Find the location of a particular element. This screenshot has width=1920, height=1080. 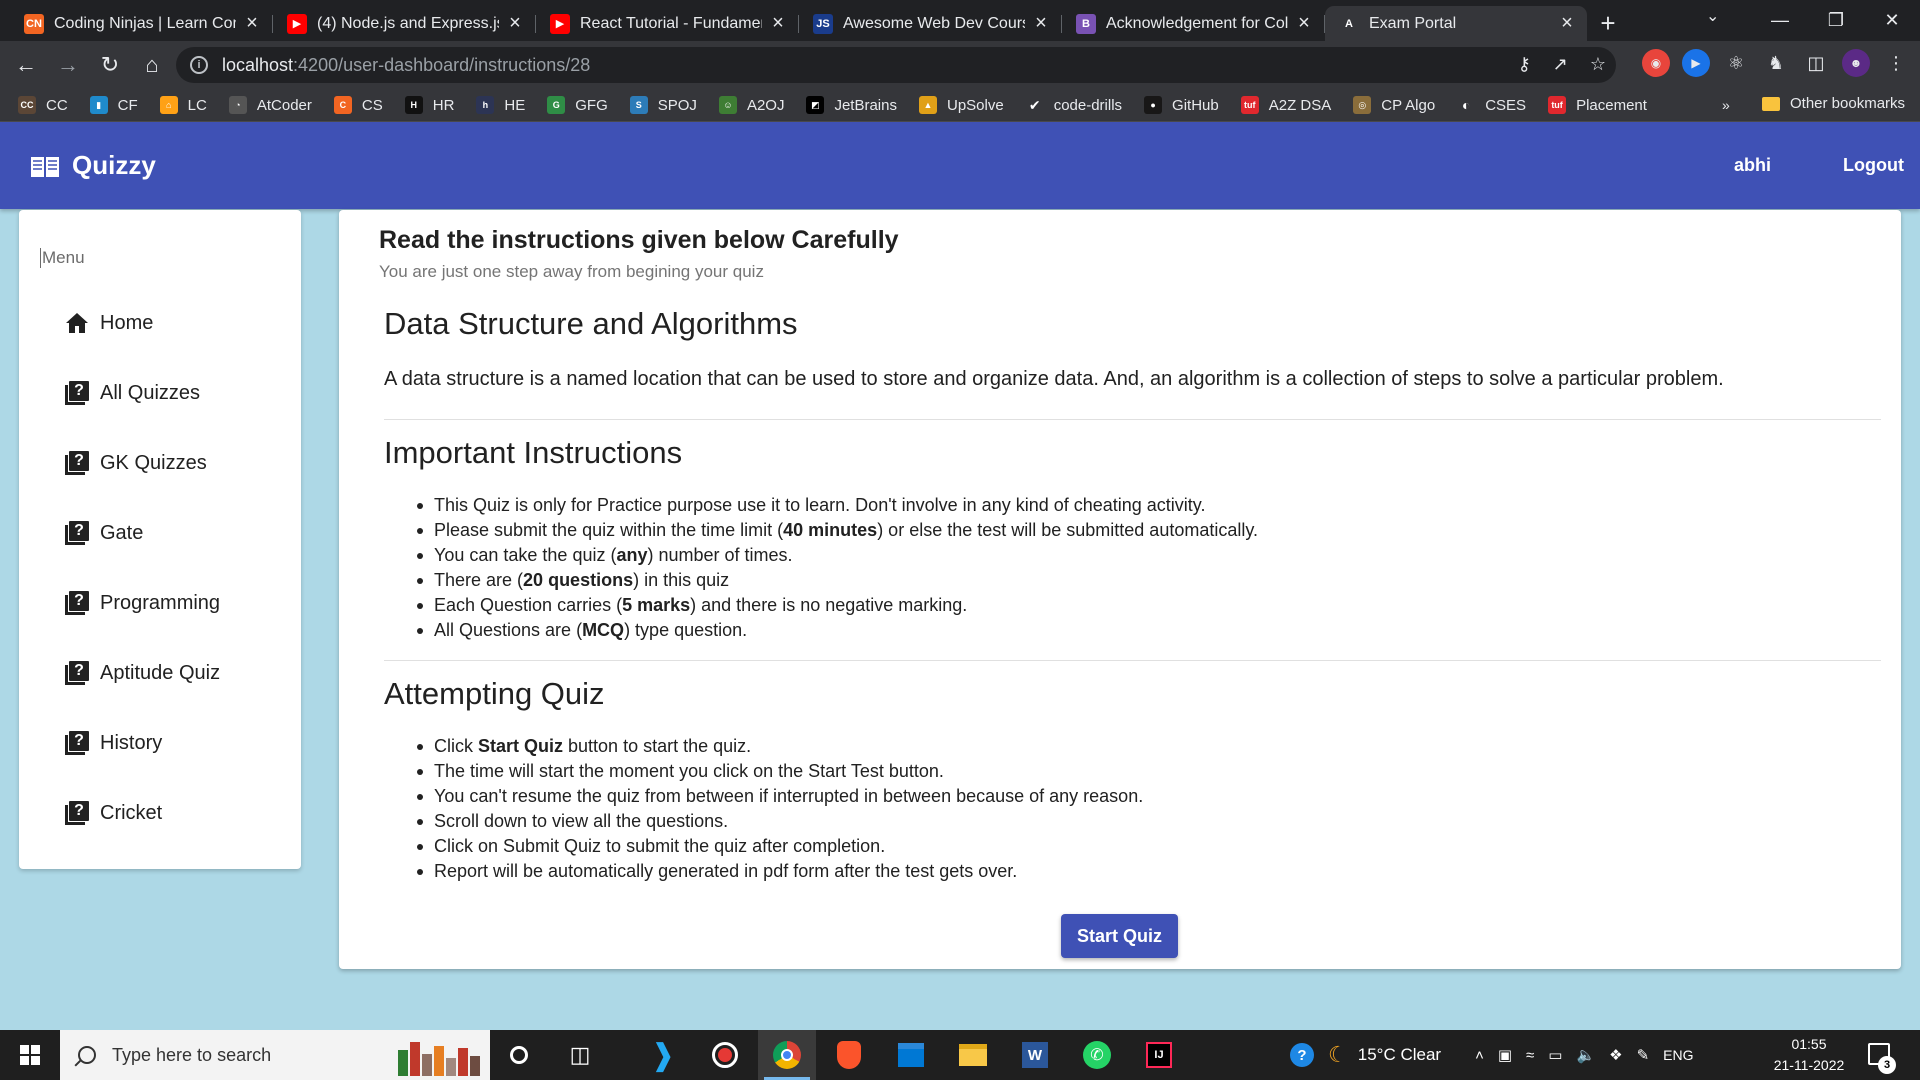

sidebar-item-gk-quizzes: ? GK Quizzes is located at coordinates (135, 463).